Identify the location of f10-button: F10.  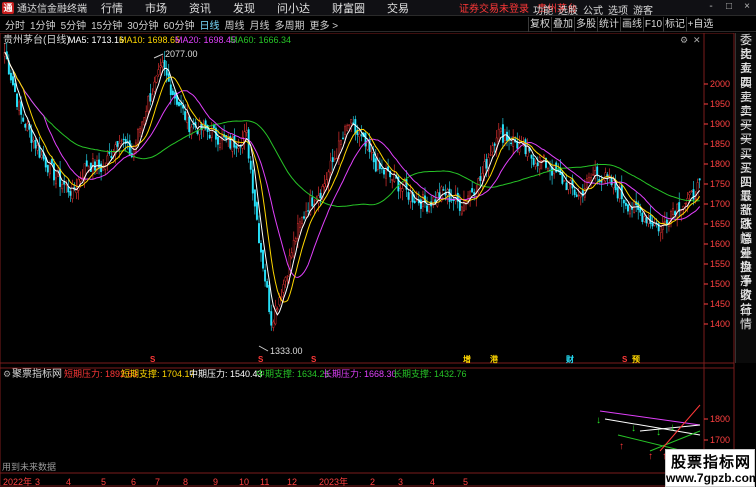
(653, 24).